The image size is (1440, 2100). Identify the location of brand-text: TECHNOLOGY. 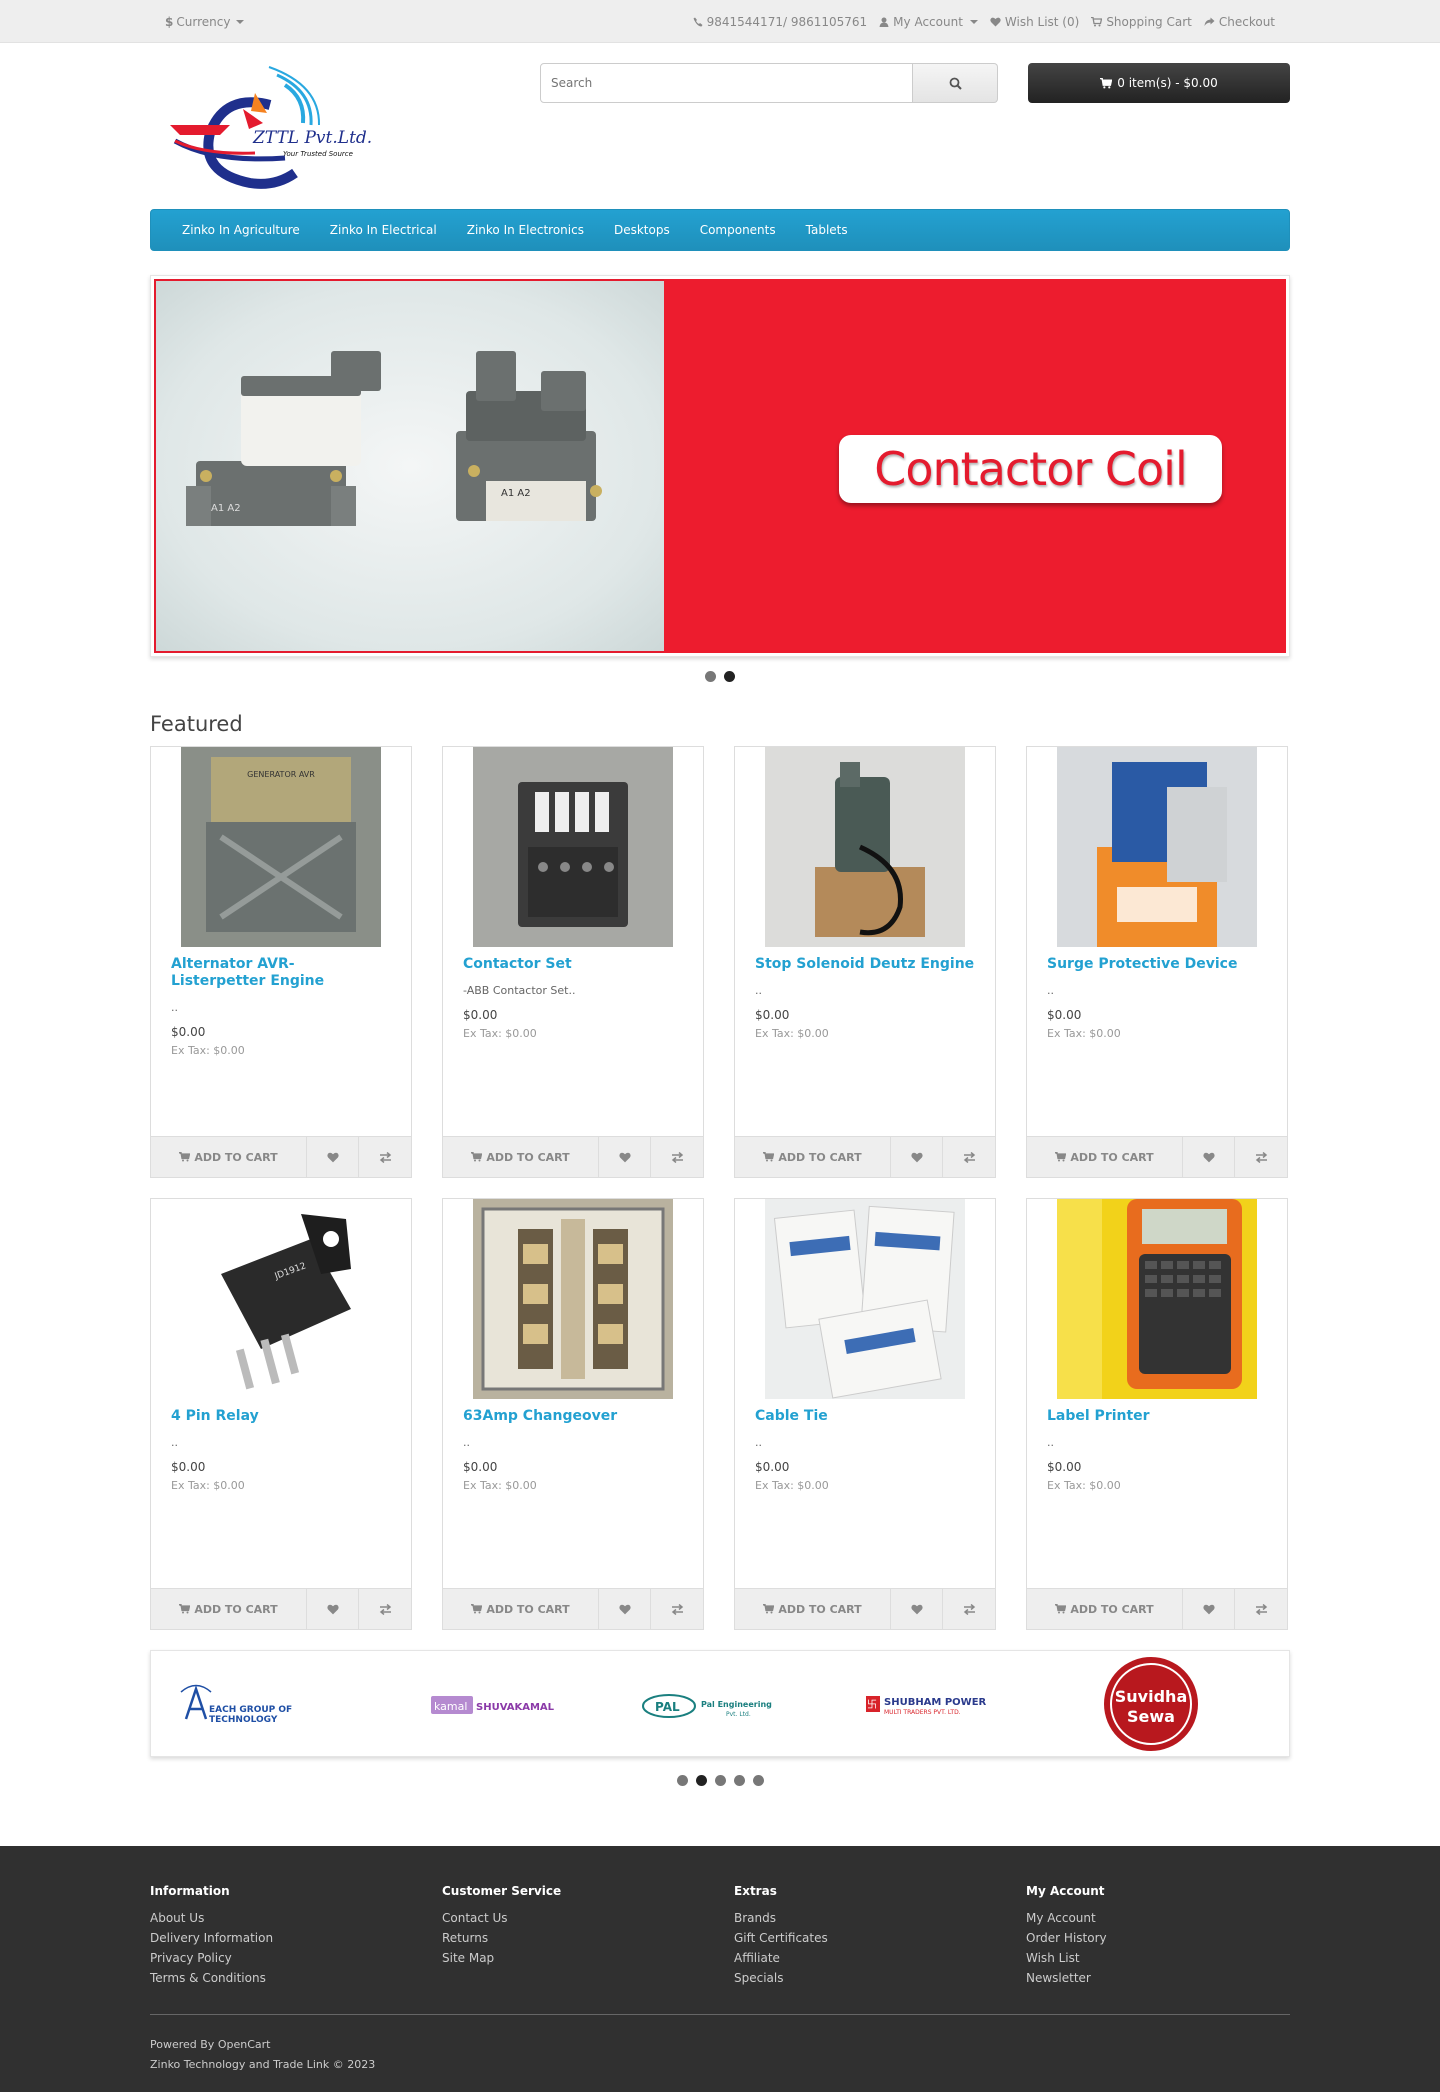
(243, 1720).